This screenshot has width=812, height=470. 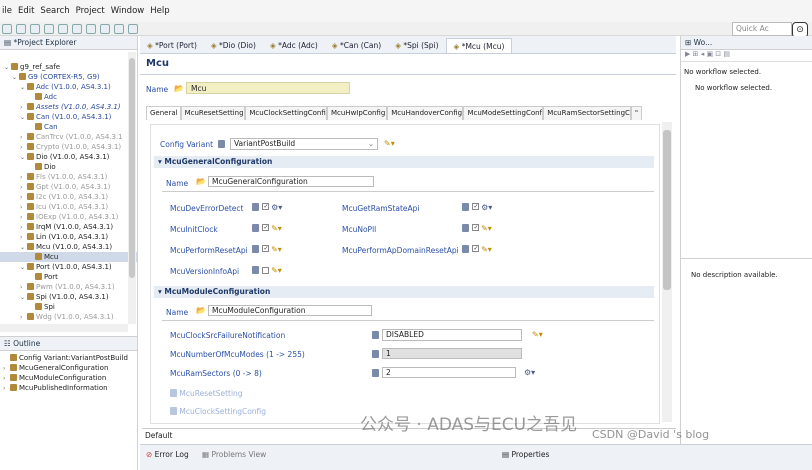 I want to click on editor-tab: ◈ *Port (Port), so click(x=172, y=45).